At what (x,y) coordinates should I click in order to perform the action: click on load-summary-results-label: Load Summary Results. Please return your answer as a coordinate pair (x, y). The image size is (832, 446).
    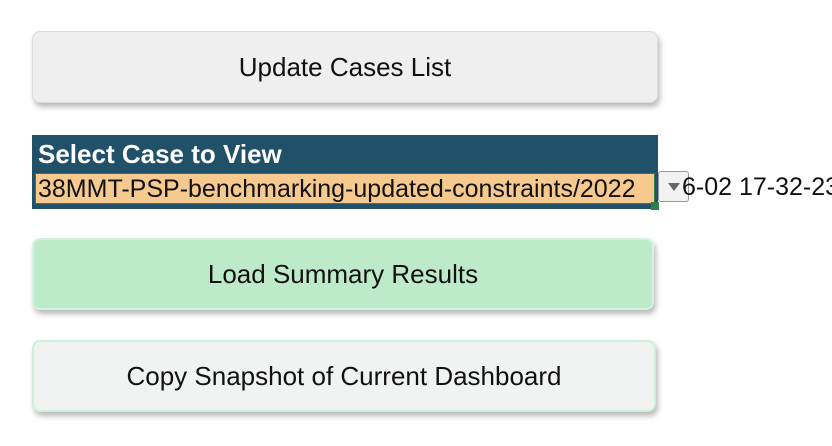
    Looking at the image, I should click on (343, 273).